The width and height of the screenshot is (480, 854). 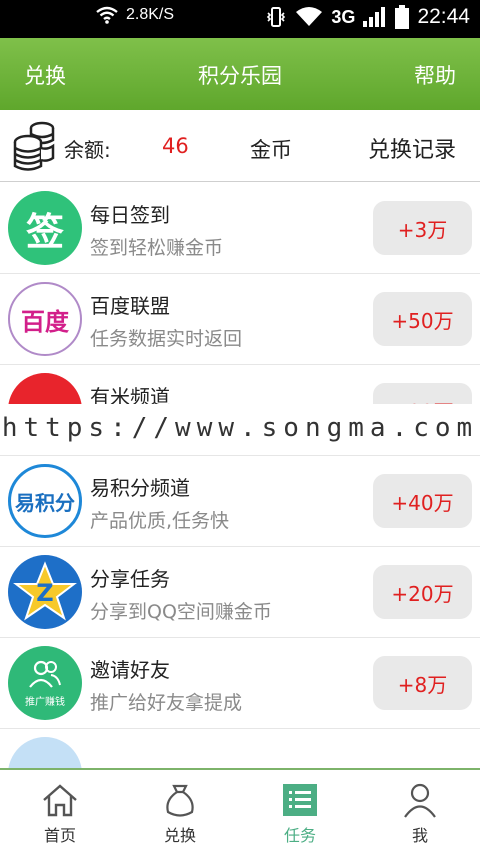 I want to click on home-icon, so click(x=60, y=800).